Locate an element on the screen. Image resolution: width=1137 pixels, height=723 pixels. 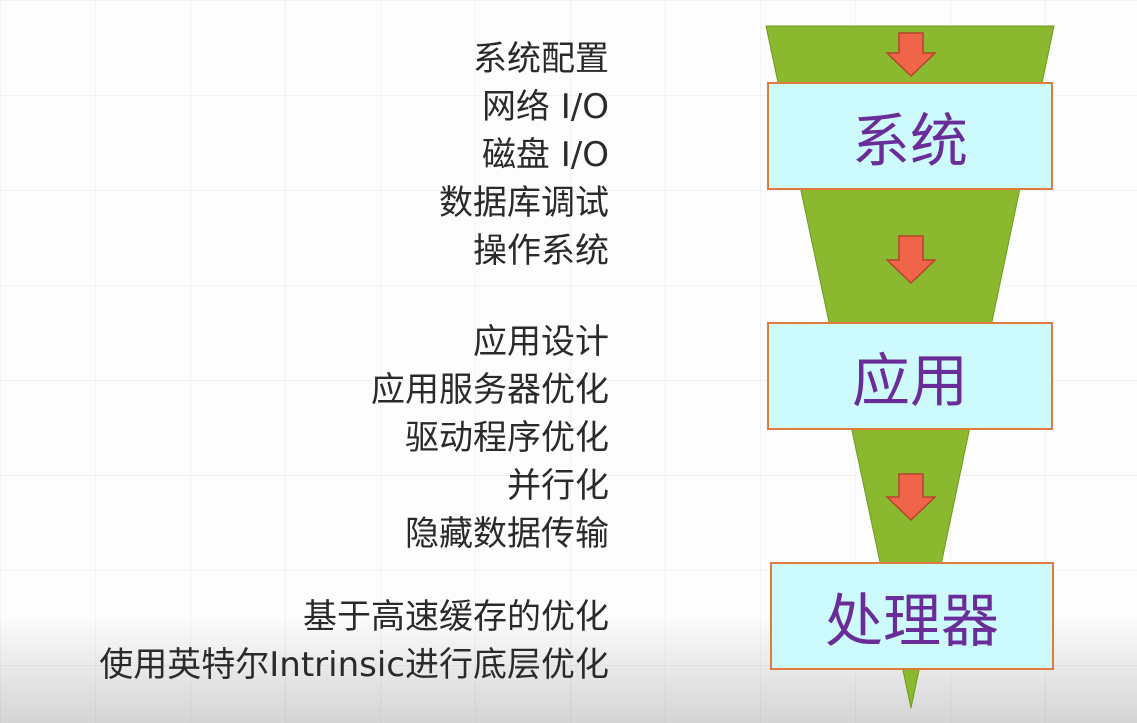
layer-title: 应用 is located at coordinates (909, 381).